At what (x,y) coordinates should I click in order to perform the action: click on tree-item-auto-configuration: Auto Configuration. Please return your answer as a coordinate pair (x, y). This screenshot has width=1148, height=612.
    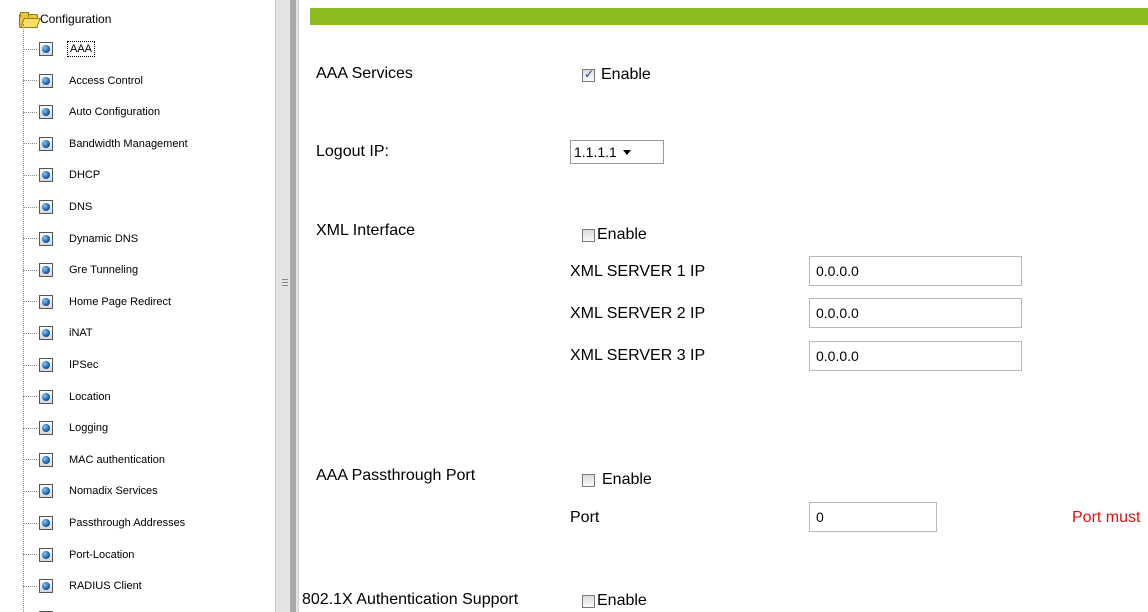
    Looking at the image, I should click on (92, 112).